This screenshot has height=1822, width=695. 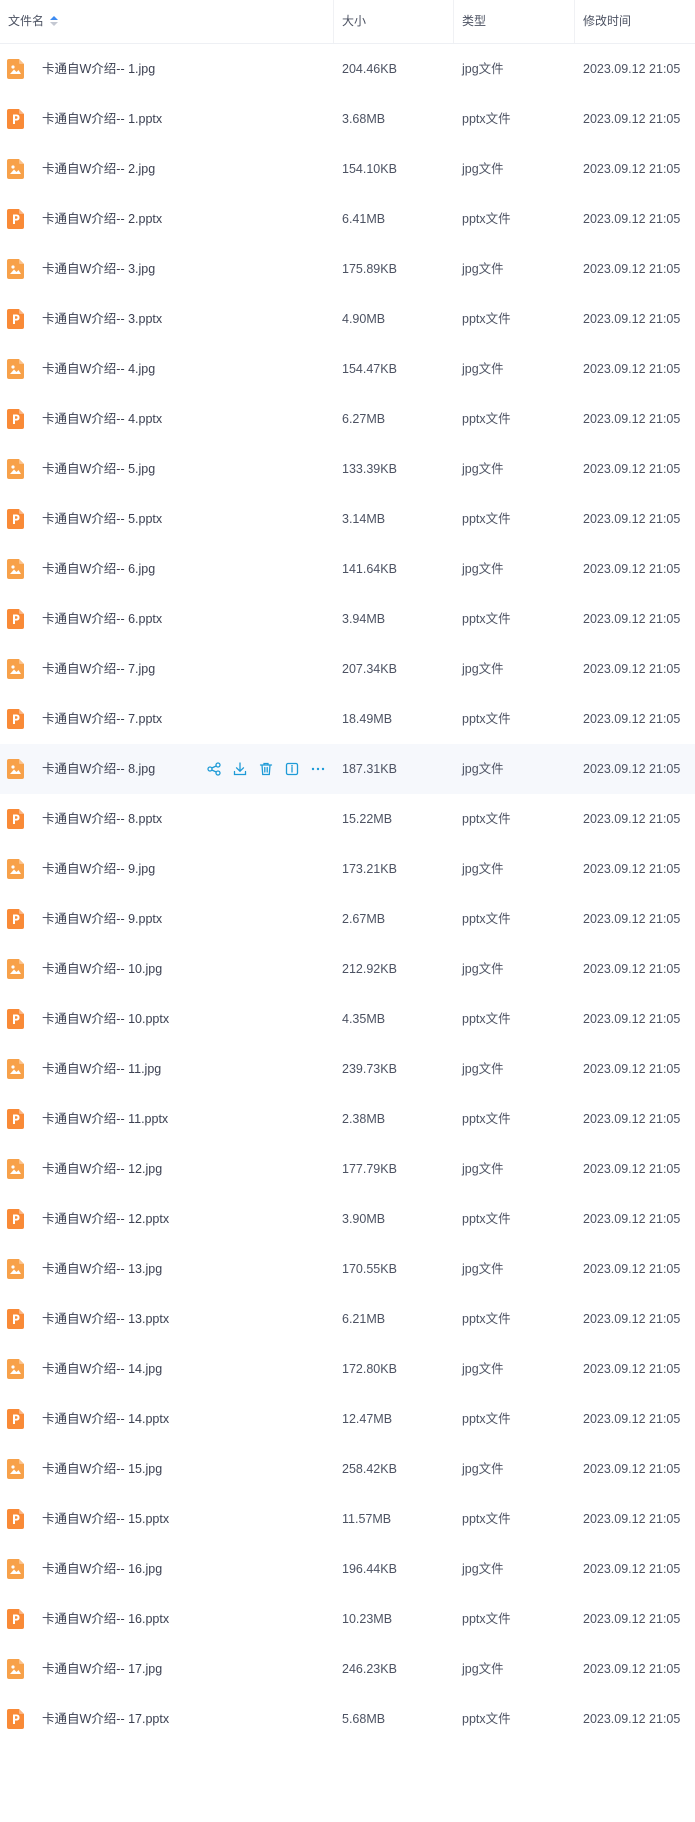 What do you see at coordinates (266, 769) in the screenshot?
I see `delete-icon` at bounding box center [266, 769].